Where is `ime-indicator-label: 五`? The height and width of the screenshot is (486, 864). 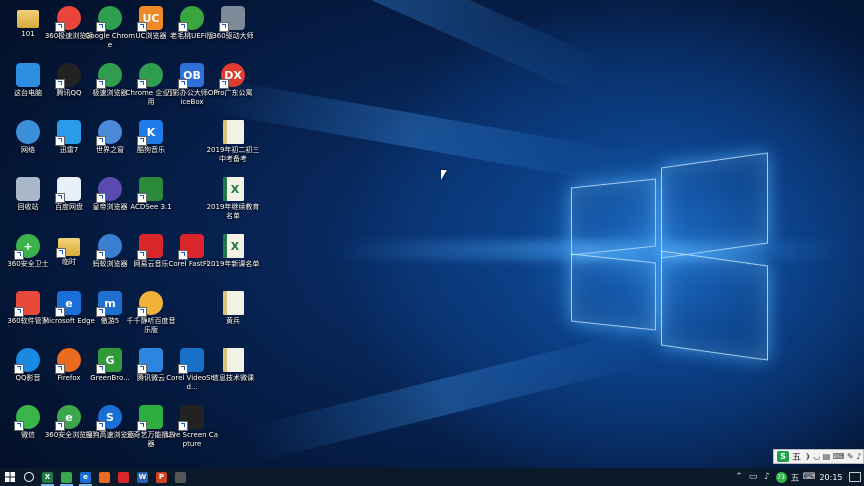
ime-indicator-label: 五 is located at coordinates (795, 478).